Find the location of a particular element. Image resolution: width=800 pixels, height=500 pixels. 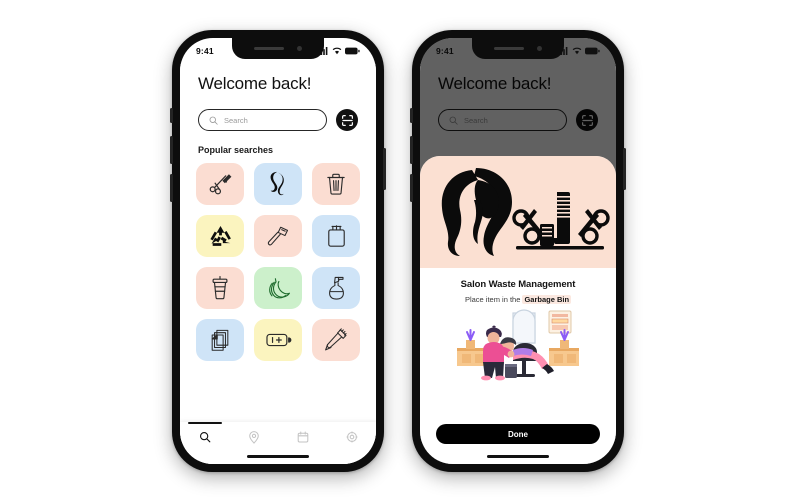

popular-searches-grid is located at coordinates (278, 262).